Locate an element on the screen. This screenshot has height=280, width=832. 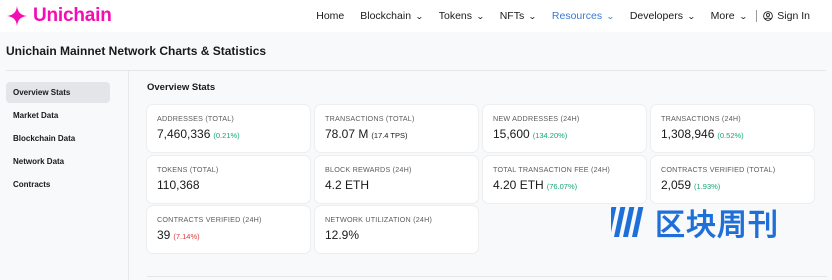
title-divider is located at coordinates (416, 70).